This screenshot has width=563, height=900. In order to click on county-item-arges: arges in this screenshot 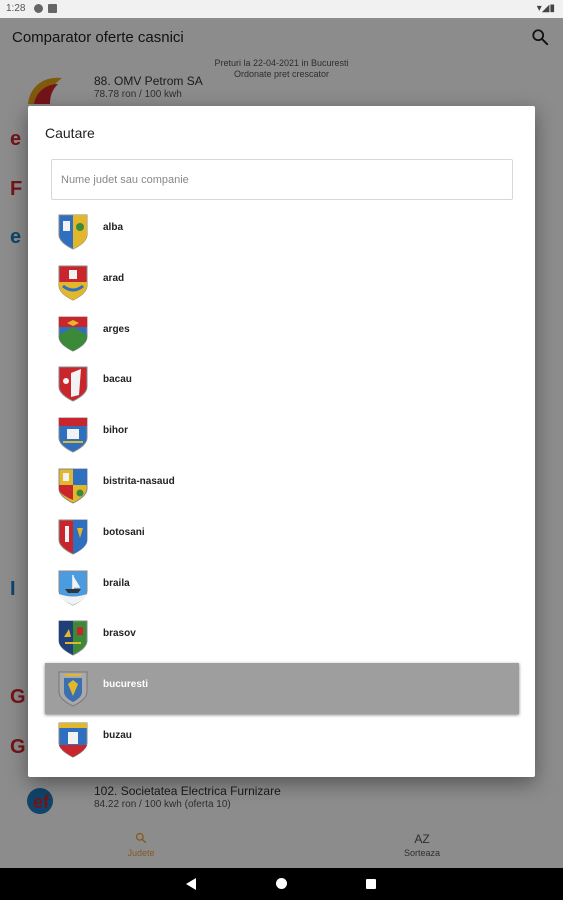, I will do `click(282, 333)`.